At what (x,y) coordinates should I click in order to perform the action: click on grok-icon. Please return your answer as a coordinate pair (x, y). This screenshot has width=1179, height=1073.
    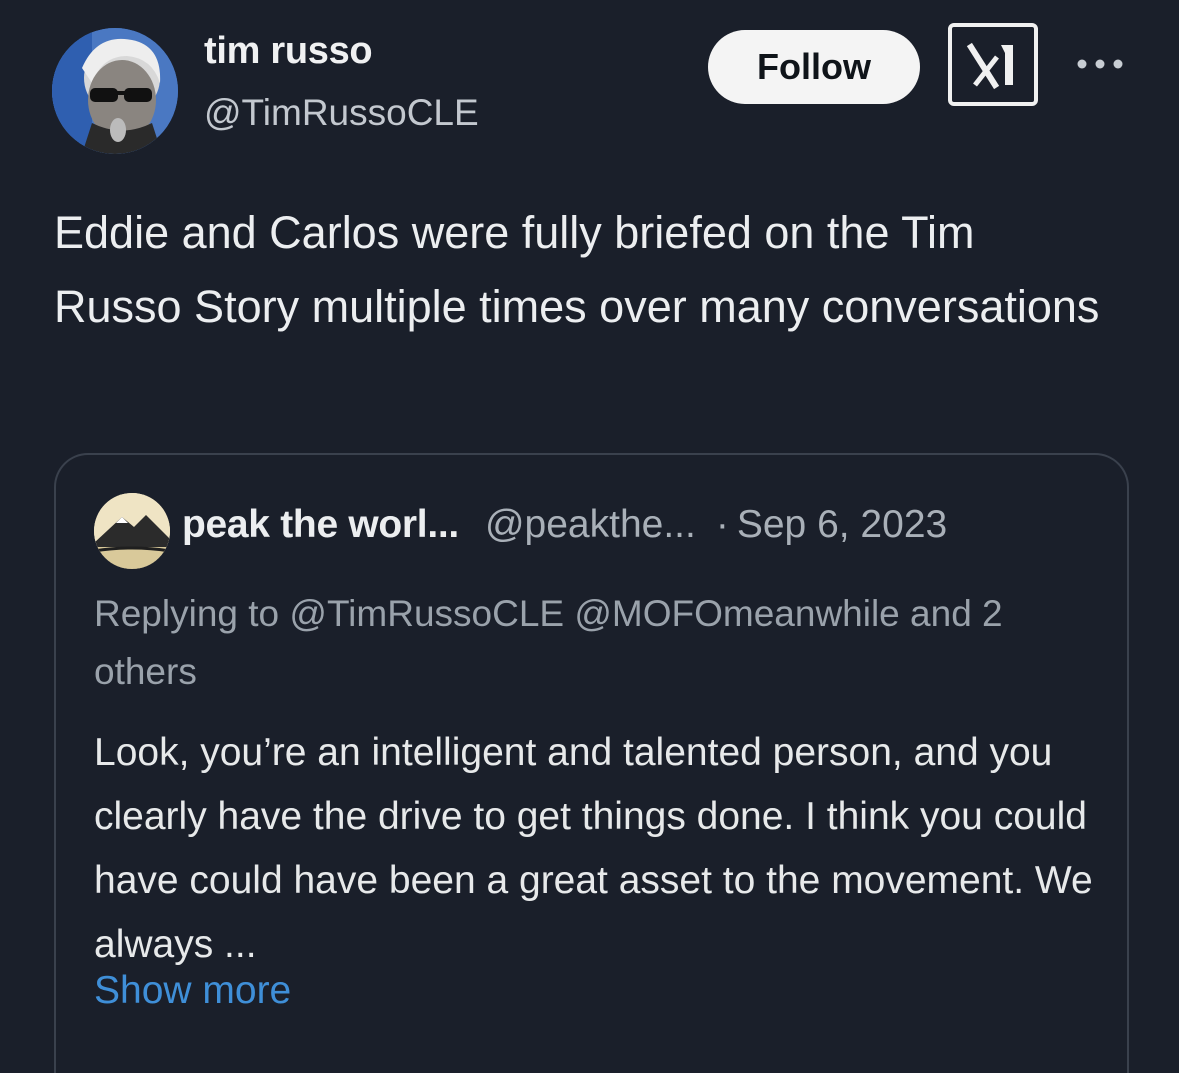
    Looking at the image, I should click on (989, 65).